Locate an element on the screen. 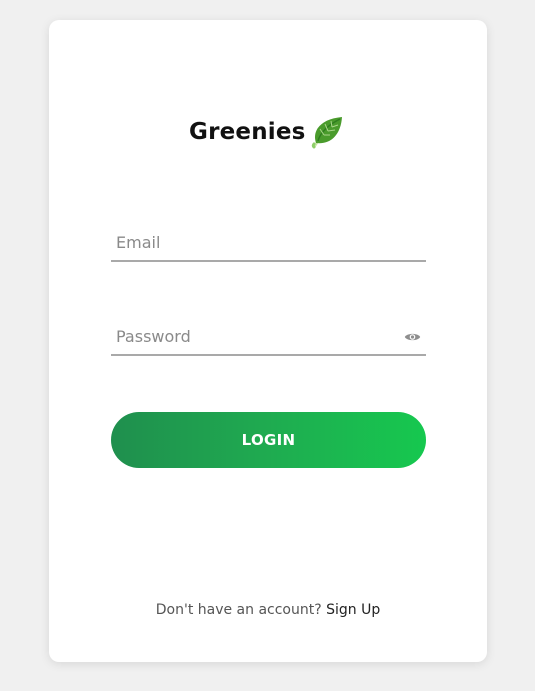  eye-icon is located at coordinates (412, 334).